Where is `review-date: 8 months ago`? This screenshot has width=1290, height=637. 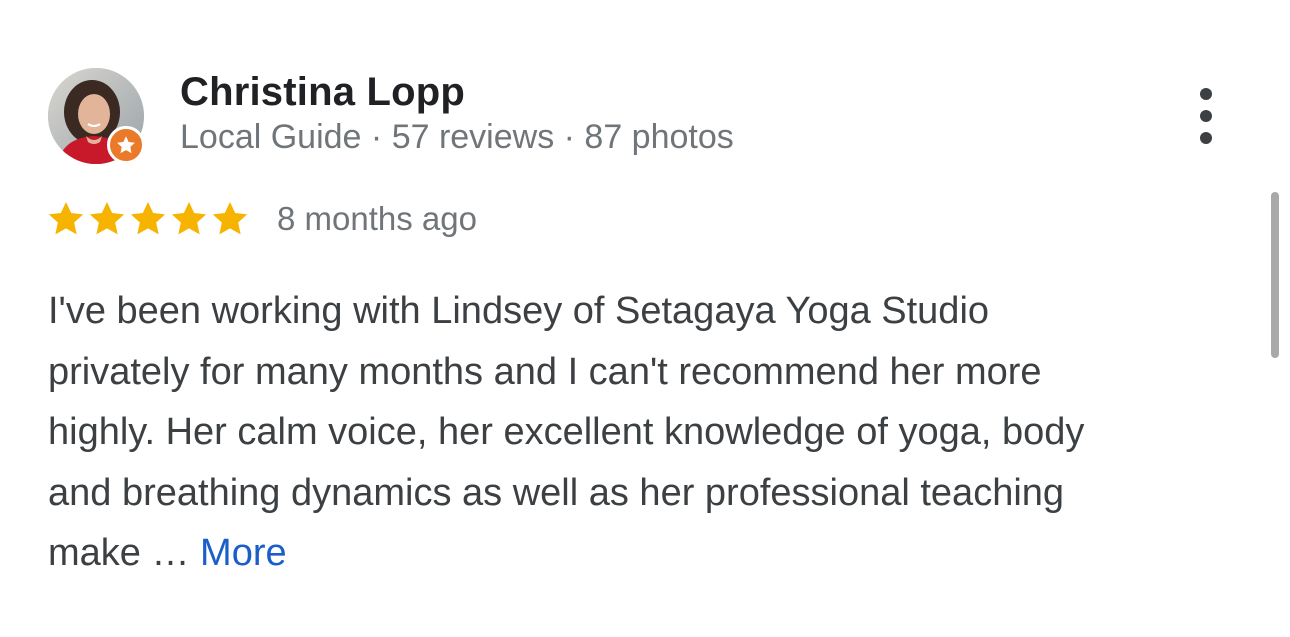
review-date: 8 months ago is located at coordinates (377, 218).